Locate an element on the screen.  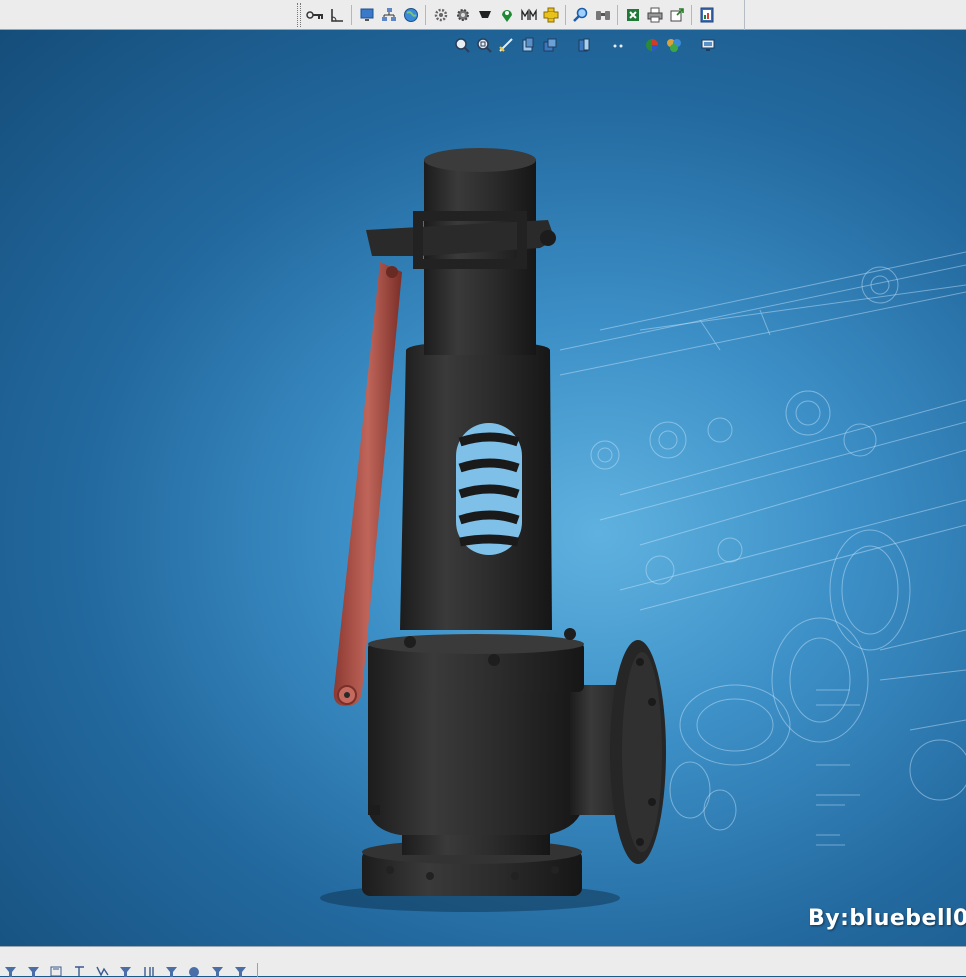
zoom-to-fit-icon is located at coordinates (462, 45).